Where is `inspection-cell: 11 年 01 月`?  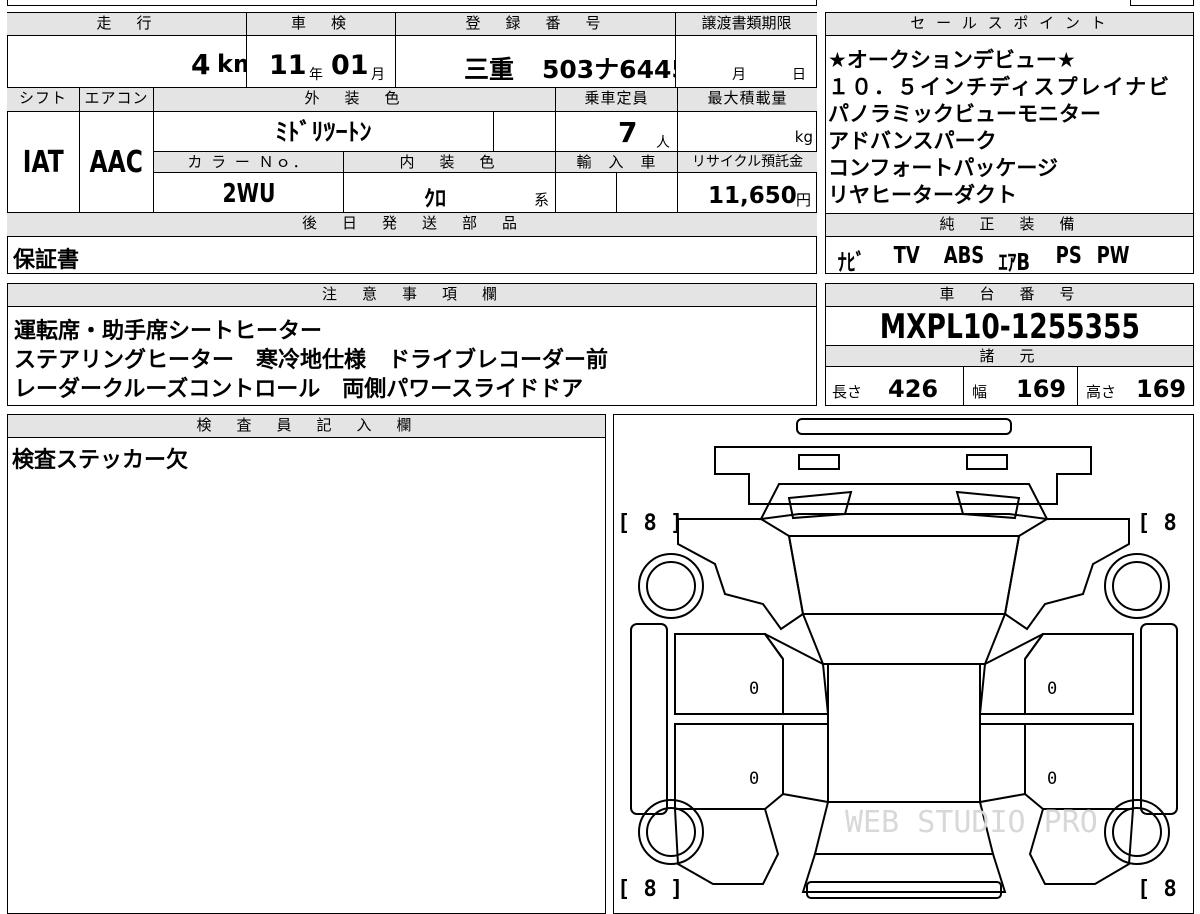
inspection-cell: 11 年 01 月 is located at coordinates (321, 62).